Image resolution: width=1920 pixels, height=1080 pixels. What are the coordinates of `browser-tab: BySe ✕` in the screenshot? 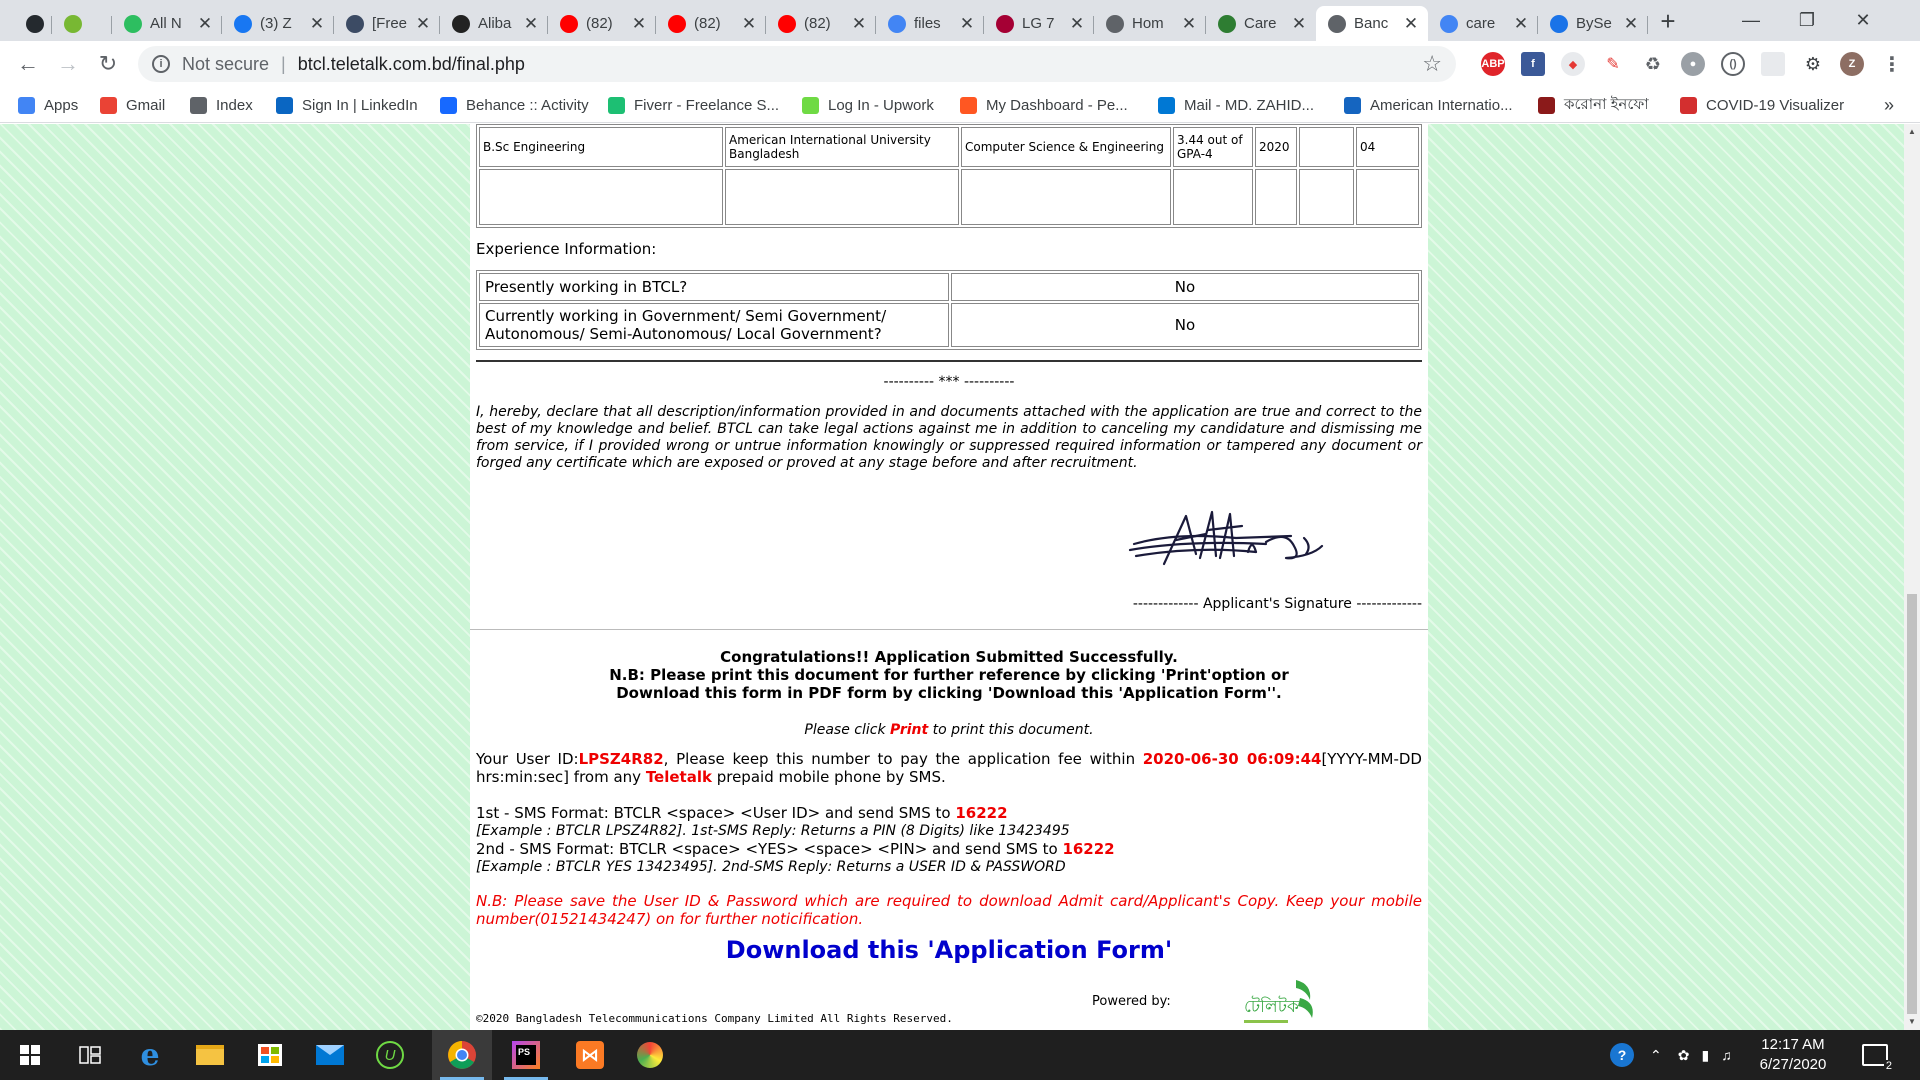 It's located at (1593, 23).